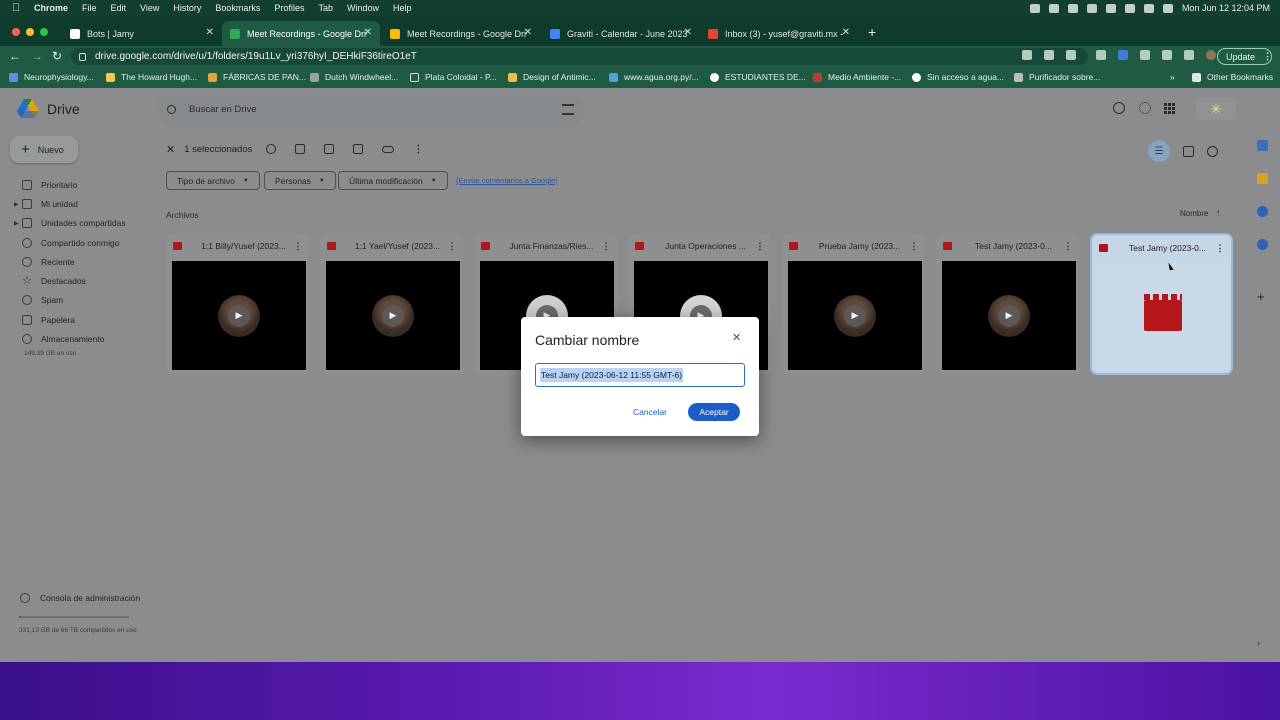 This screenshot has height=720, width=1280. I want to click on clear-selection-icon: ✕, so click(170, 149).